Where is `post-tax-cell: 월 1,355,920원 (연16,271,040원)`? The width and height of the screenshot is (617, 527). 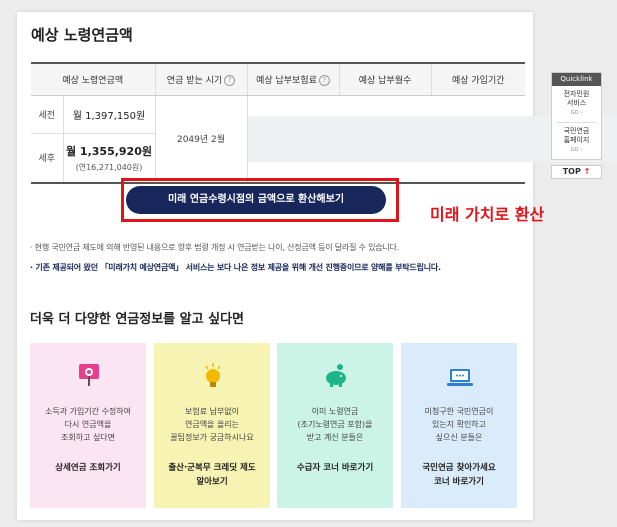
post-tax-cell: 월 1,355,920원 (연16,271,040원) is located at coordinates (109, 158).